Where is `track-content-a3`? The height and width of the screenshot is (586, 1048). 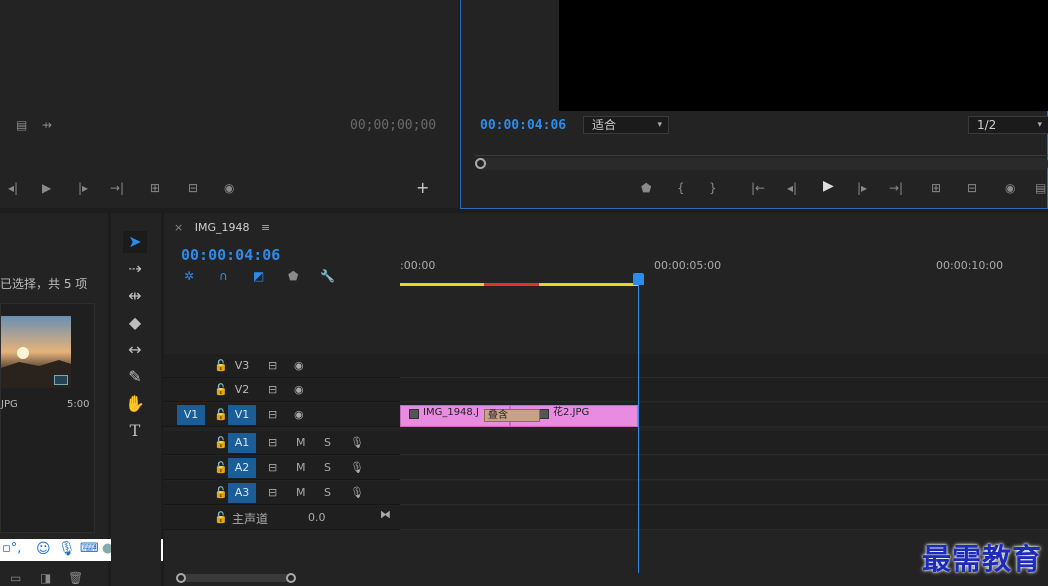 track-content-a3 is located at coordinates (724, 493).